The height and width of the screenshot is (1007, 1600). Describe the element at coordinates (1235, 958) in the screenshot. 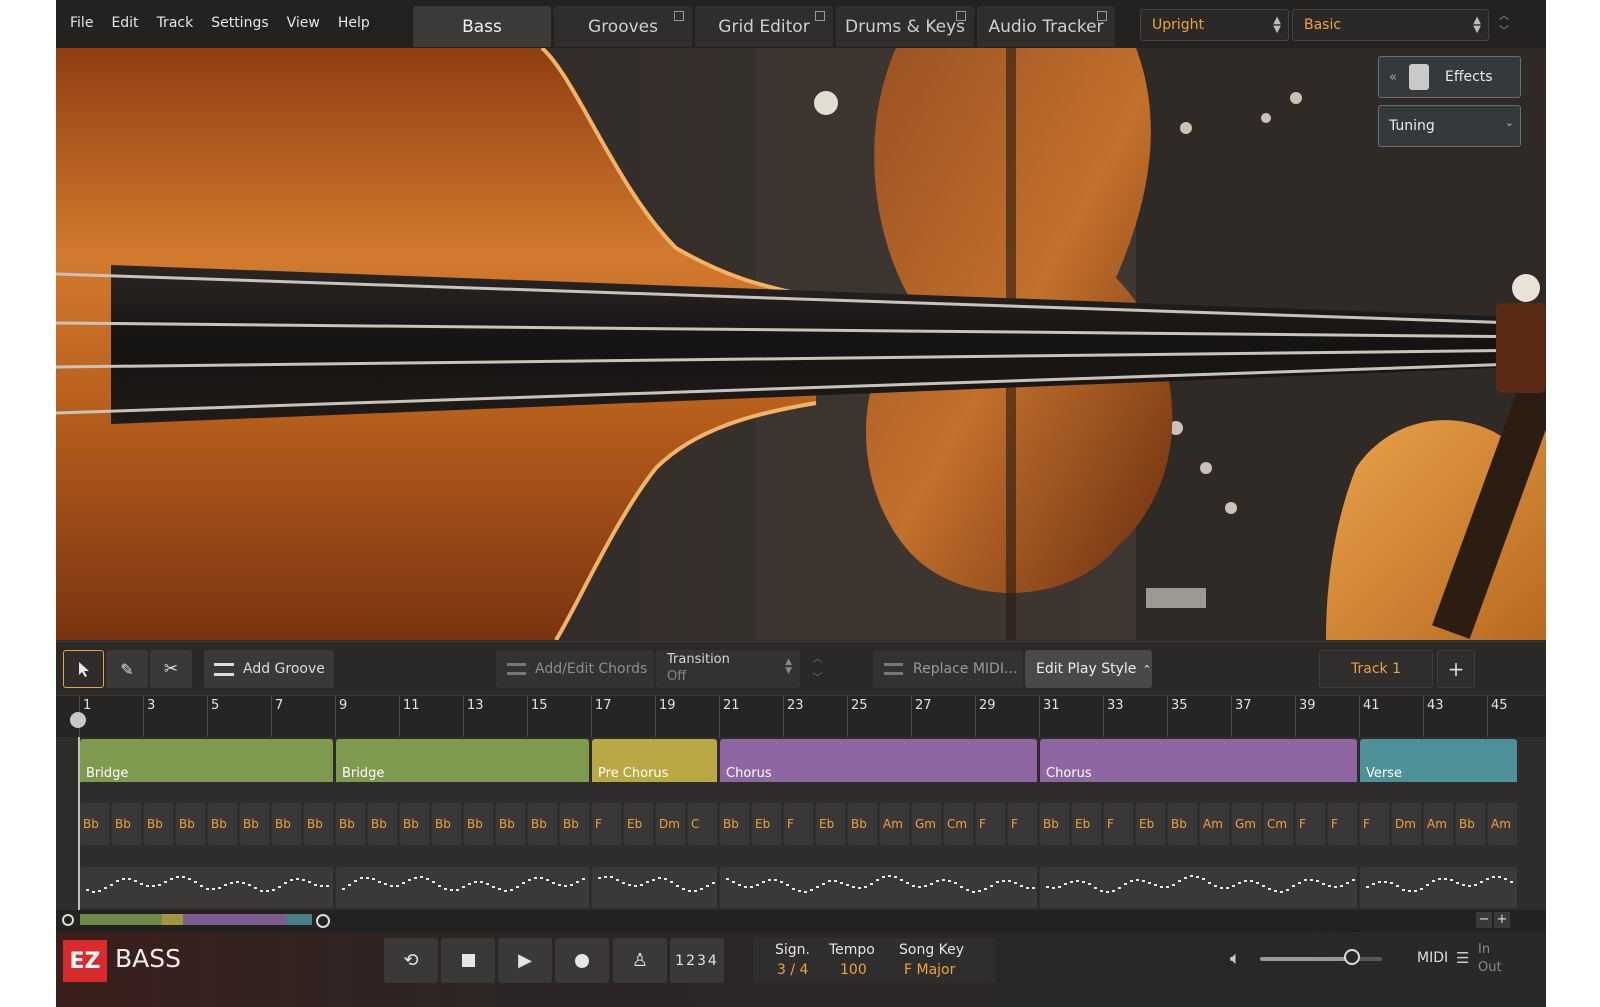

I see `speaker-icon: 🔈︎` at that location.